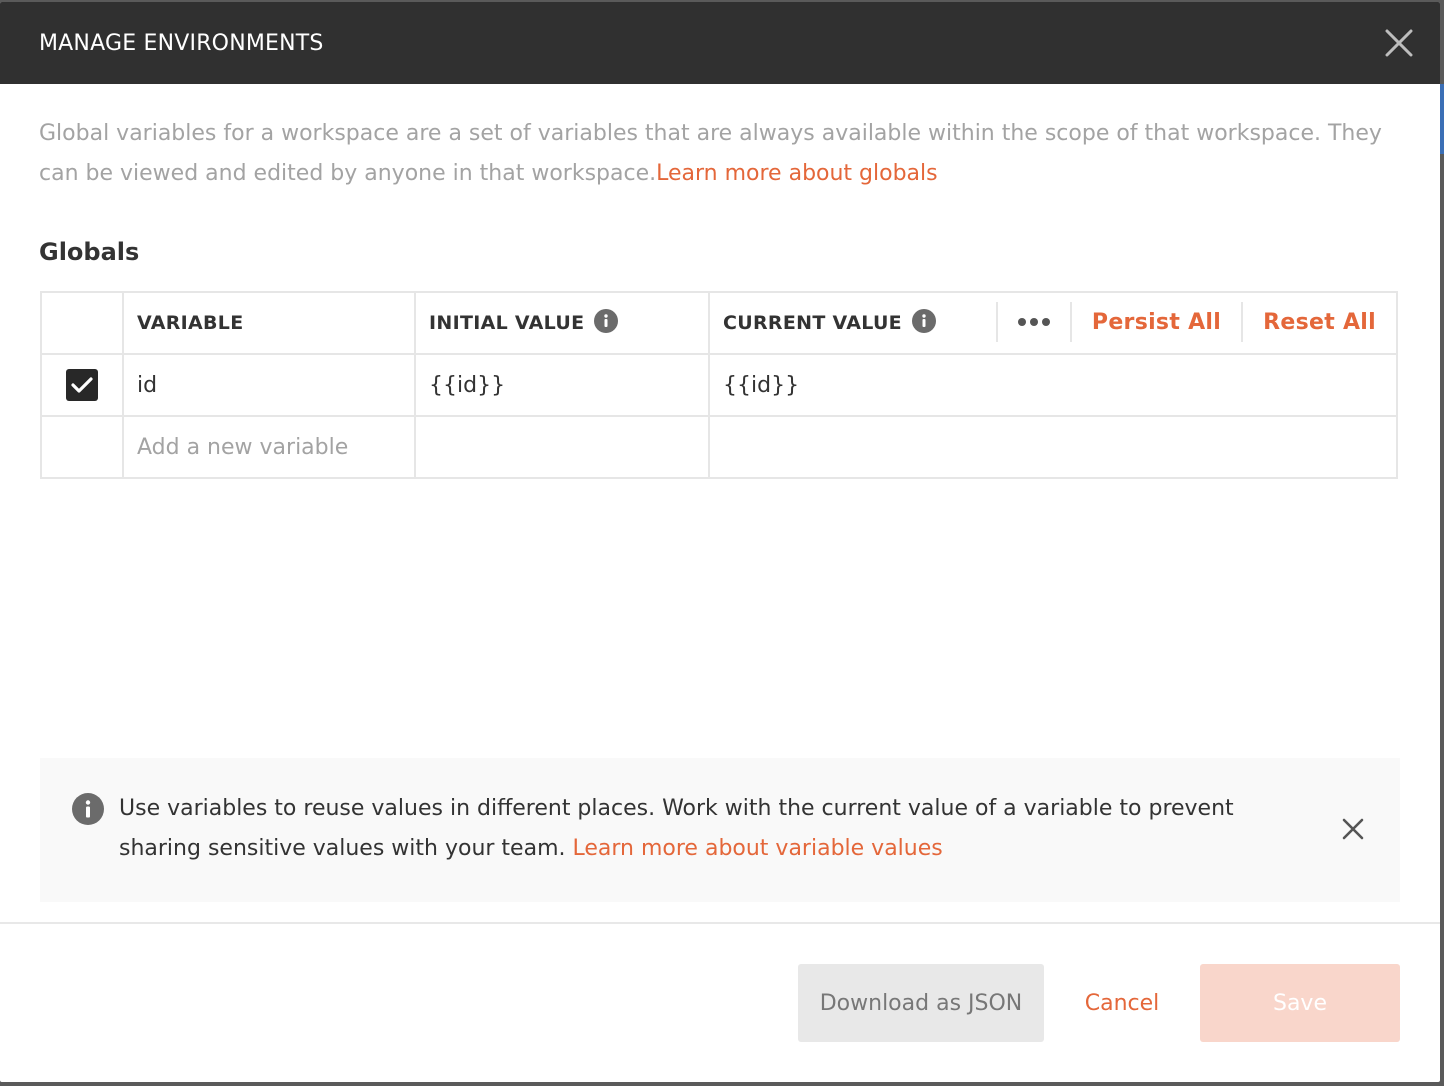 This screenshot has height=1086, width=1444. Describe the element at coordinates (270, 323) in the screenshot. I see `header-variable: VARIABLE` at that location.